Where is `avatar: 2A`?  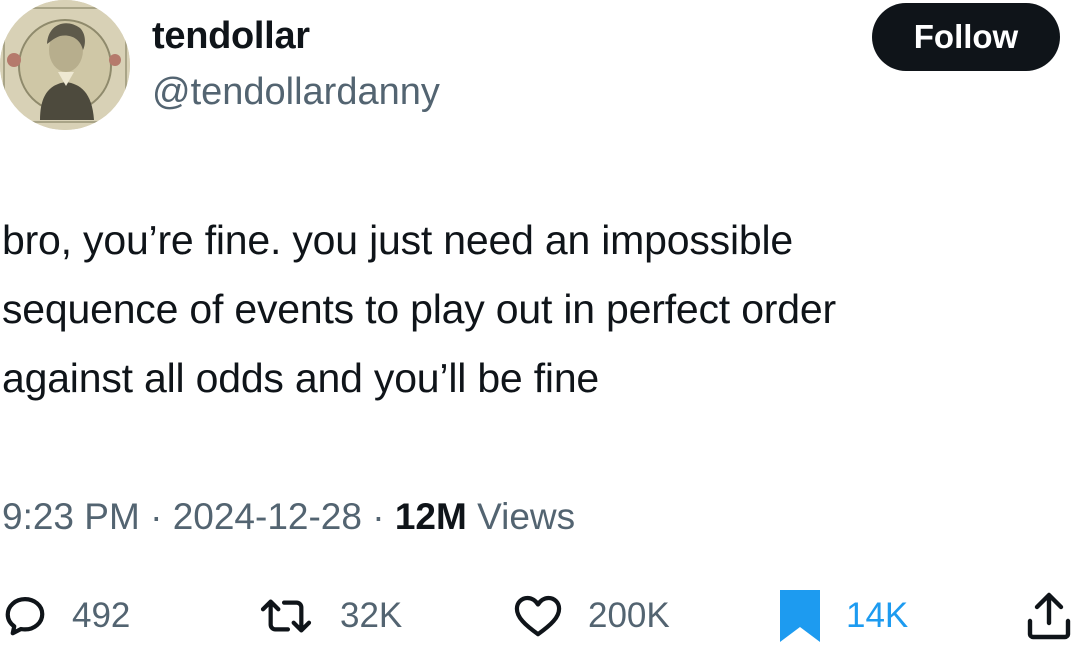
avatar: 2A is located at coordinates (65, 65).